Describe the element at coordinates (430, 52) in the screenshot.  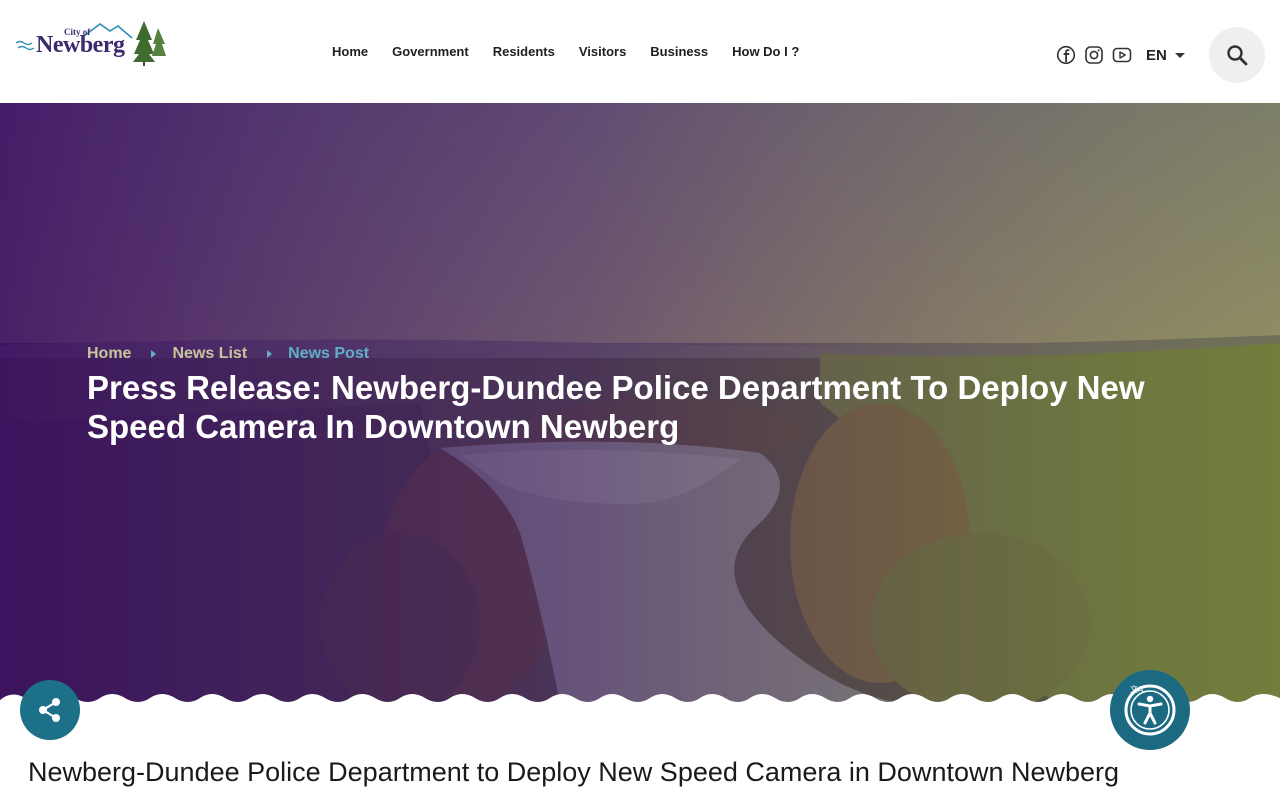
I see `nav-government: Government` at that location.